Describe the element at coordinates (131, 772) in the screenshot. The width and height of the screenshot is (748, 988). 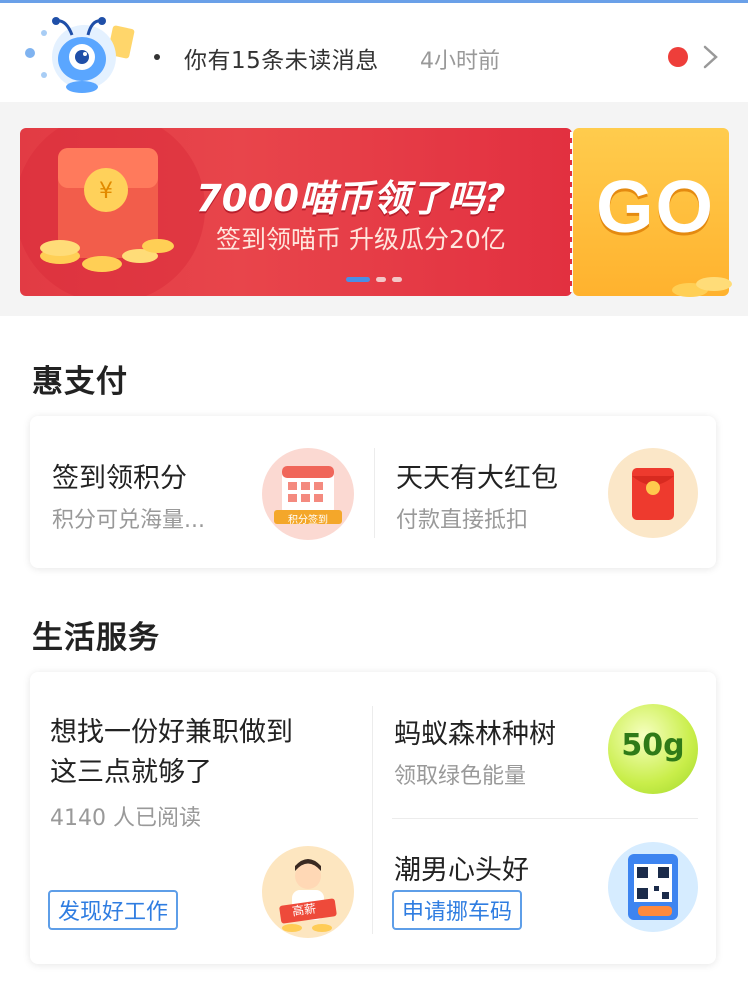
I see `article-title-line2: 这三点就够了` at that location.